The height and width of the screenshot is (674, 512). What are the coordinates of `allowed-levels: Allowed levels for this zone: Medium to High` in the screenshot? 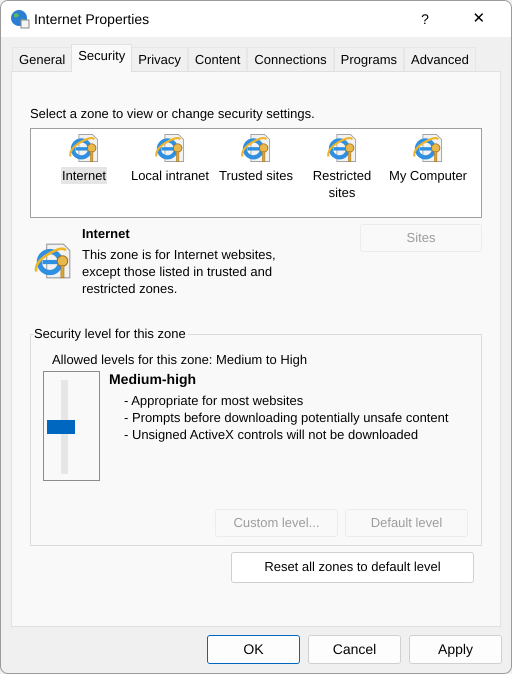 It's located at (180, 359).